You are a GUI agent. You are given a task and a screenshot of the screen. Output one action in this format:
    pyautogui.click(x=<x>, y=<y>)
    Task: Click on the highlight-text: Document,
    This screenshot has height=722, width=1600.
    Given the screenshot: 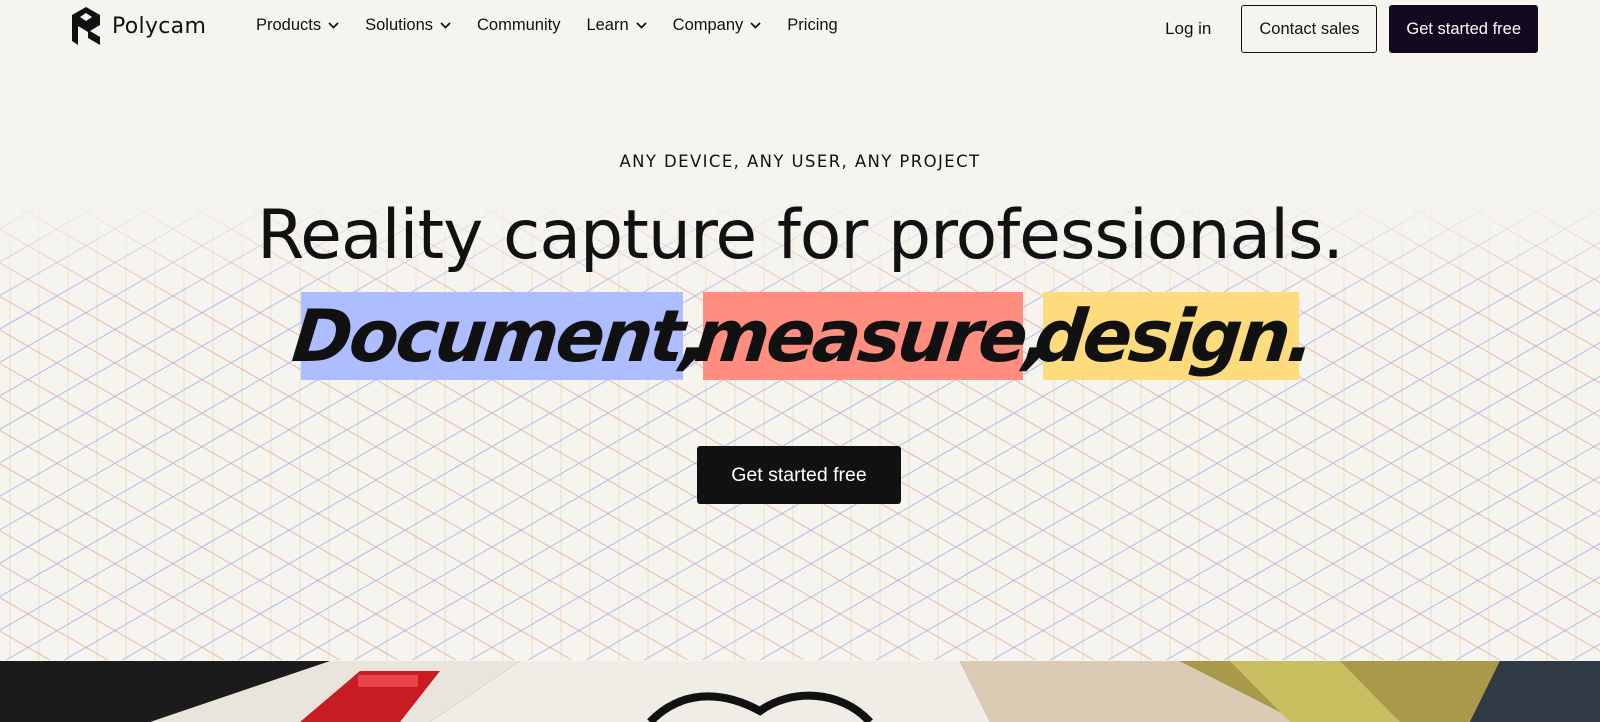 What is the action you would take?
    pyautogui.click(x=499, y=336)
    